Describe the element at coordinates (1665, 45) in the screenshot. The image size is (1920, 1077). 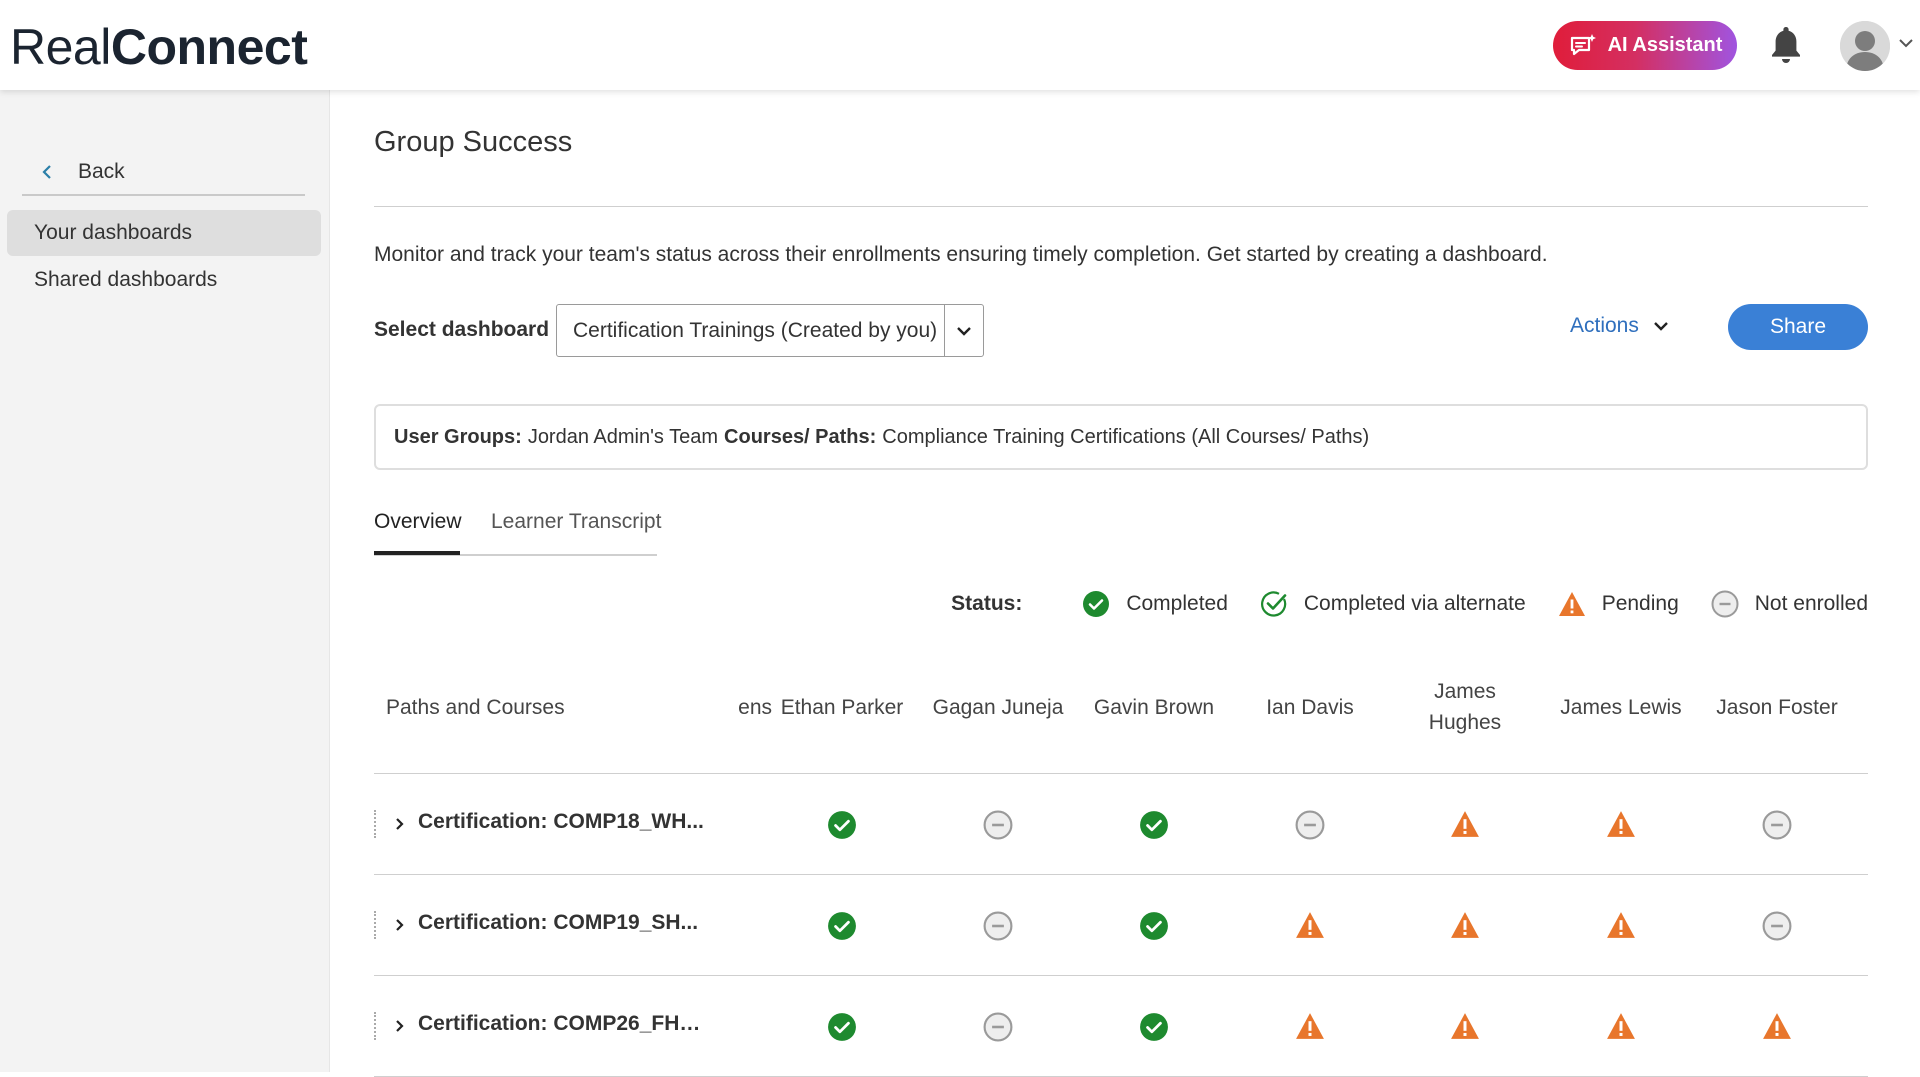
I see `ai-assistant-label: AI Assistant` at that location.